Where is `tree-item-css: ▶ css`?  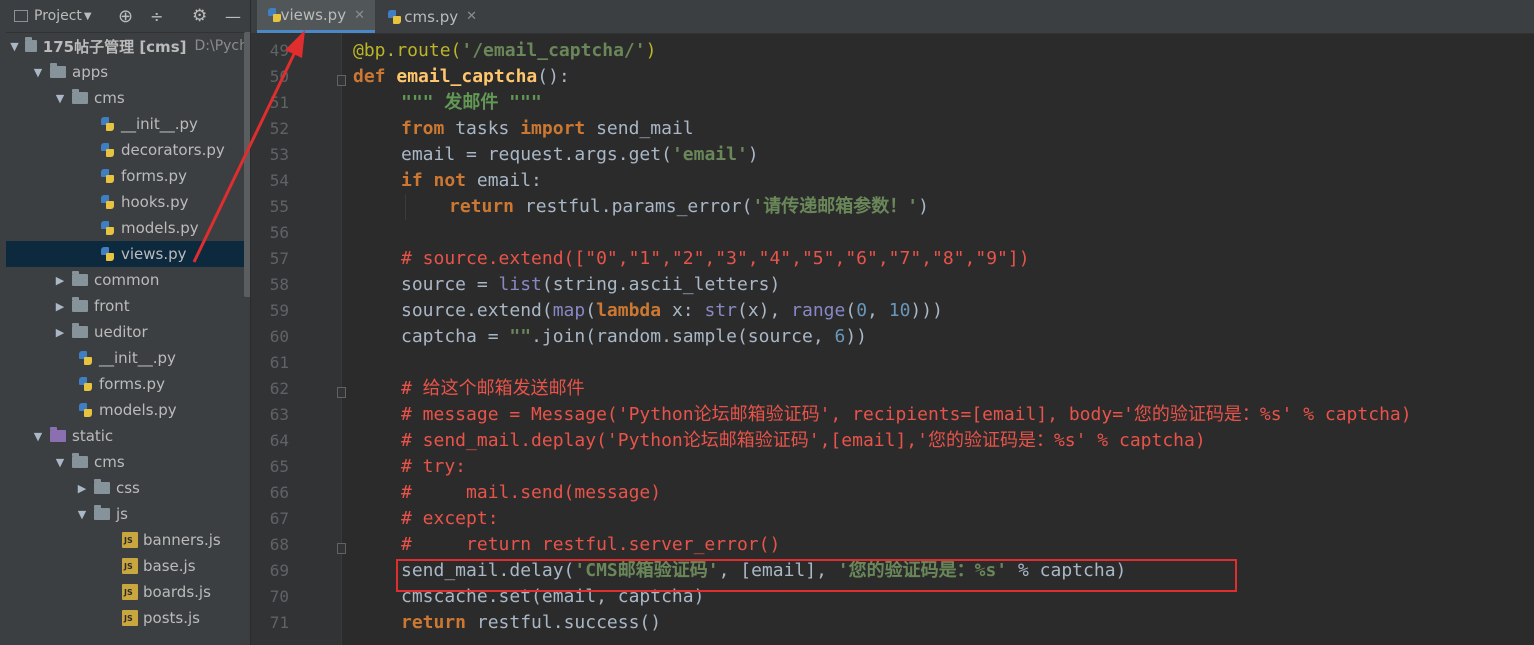 tree-item-css: ▶ css is located at coordinates (128, 488).